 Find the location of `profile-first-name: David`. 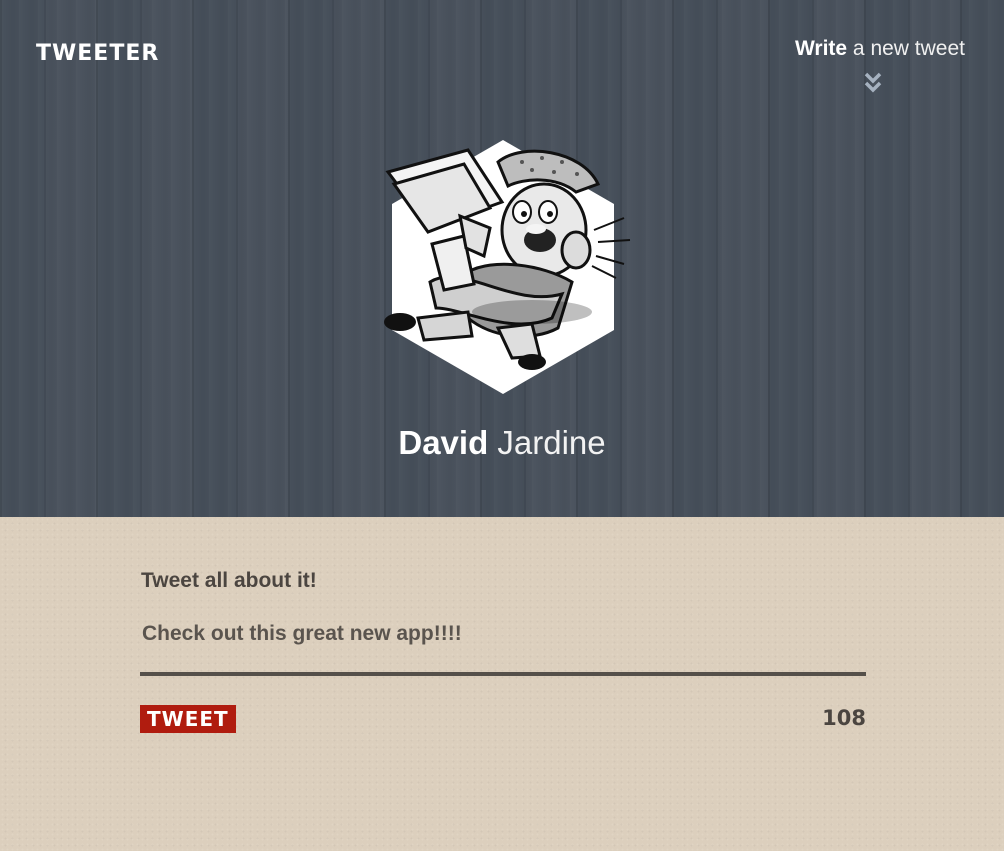

profile-first-name: David is located at coordinates (443, 442).